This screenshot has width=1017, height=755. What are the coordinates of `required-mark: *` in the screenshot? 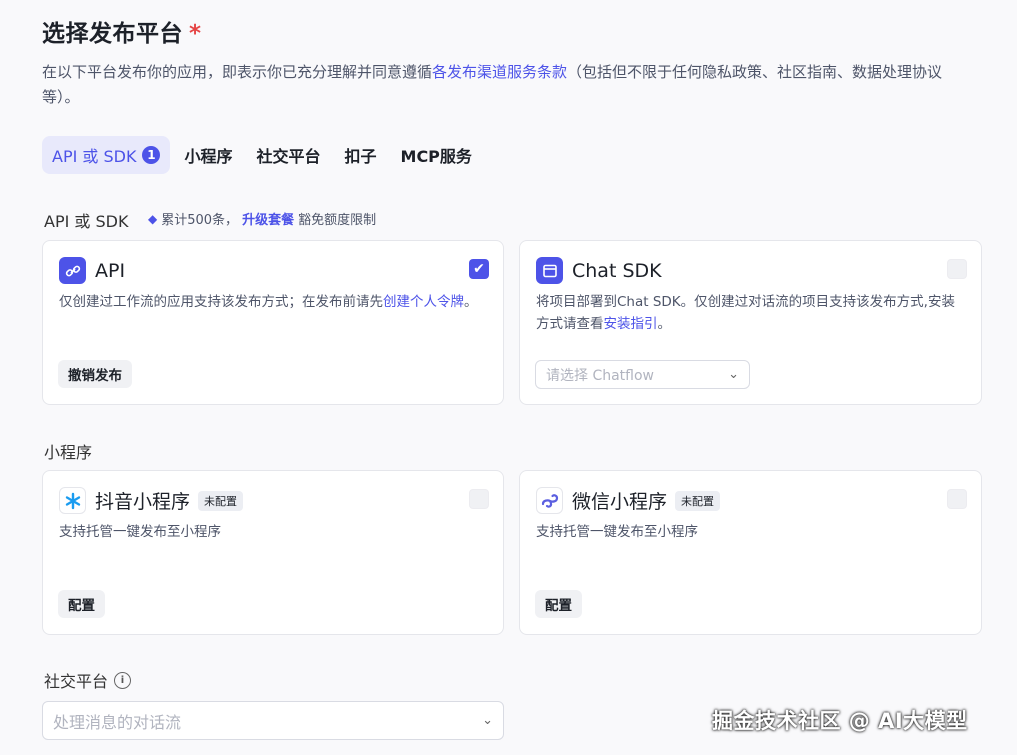 It's located at (195, 34).